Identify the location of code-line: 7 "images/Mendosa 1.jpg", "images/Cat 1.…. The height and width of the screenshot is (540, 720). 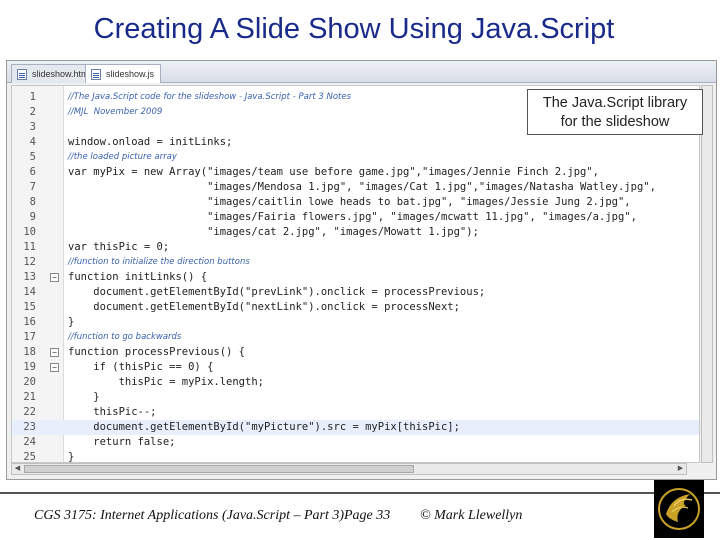
(355, 187).